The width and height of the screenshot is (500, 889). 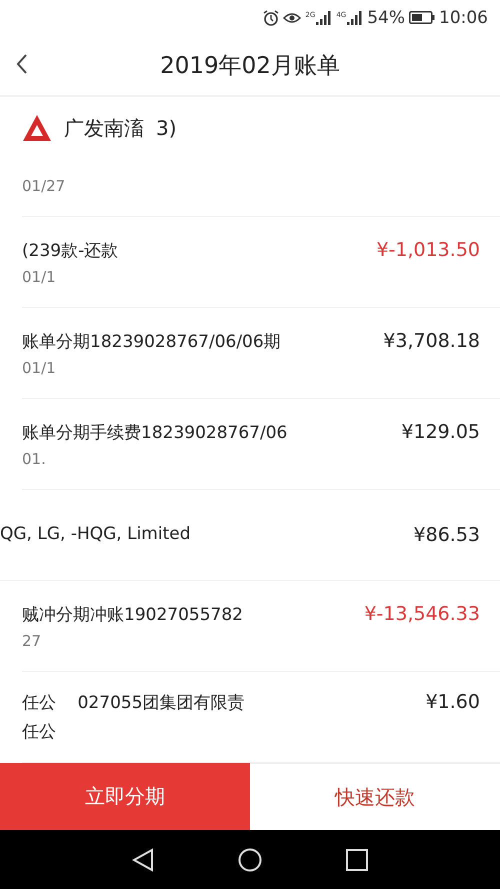 I want to click on transaction-title: 账单分期手续费18239028767/06, so click(x=155, y=433).